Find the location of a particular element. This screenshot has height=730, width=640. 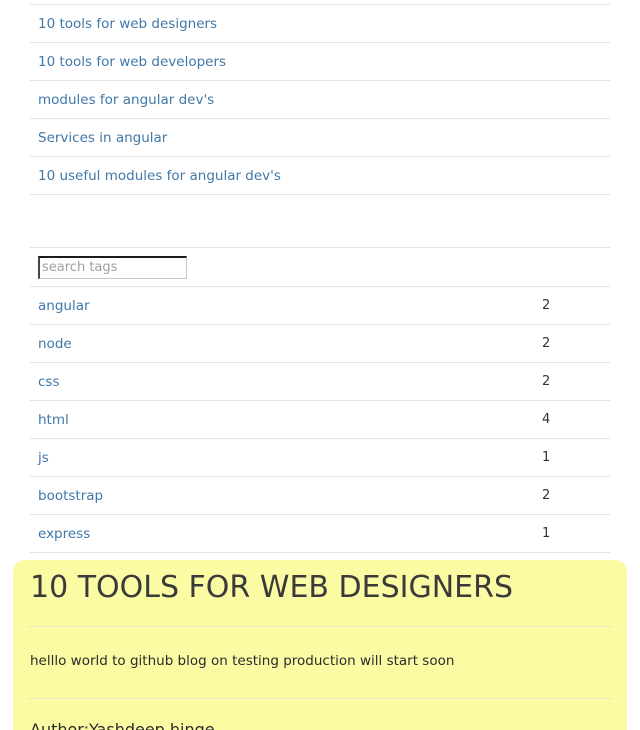

post-link: 10 useful modules for angular dev's is located at coordinates (159, 176).